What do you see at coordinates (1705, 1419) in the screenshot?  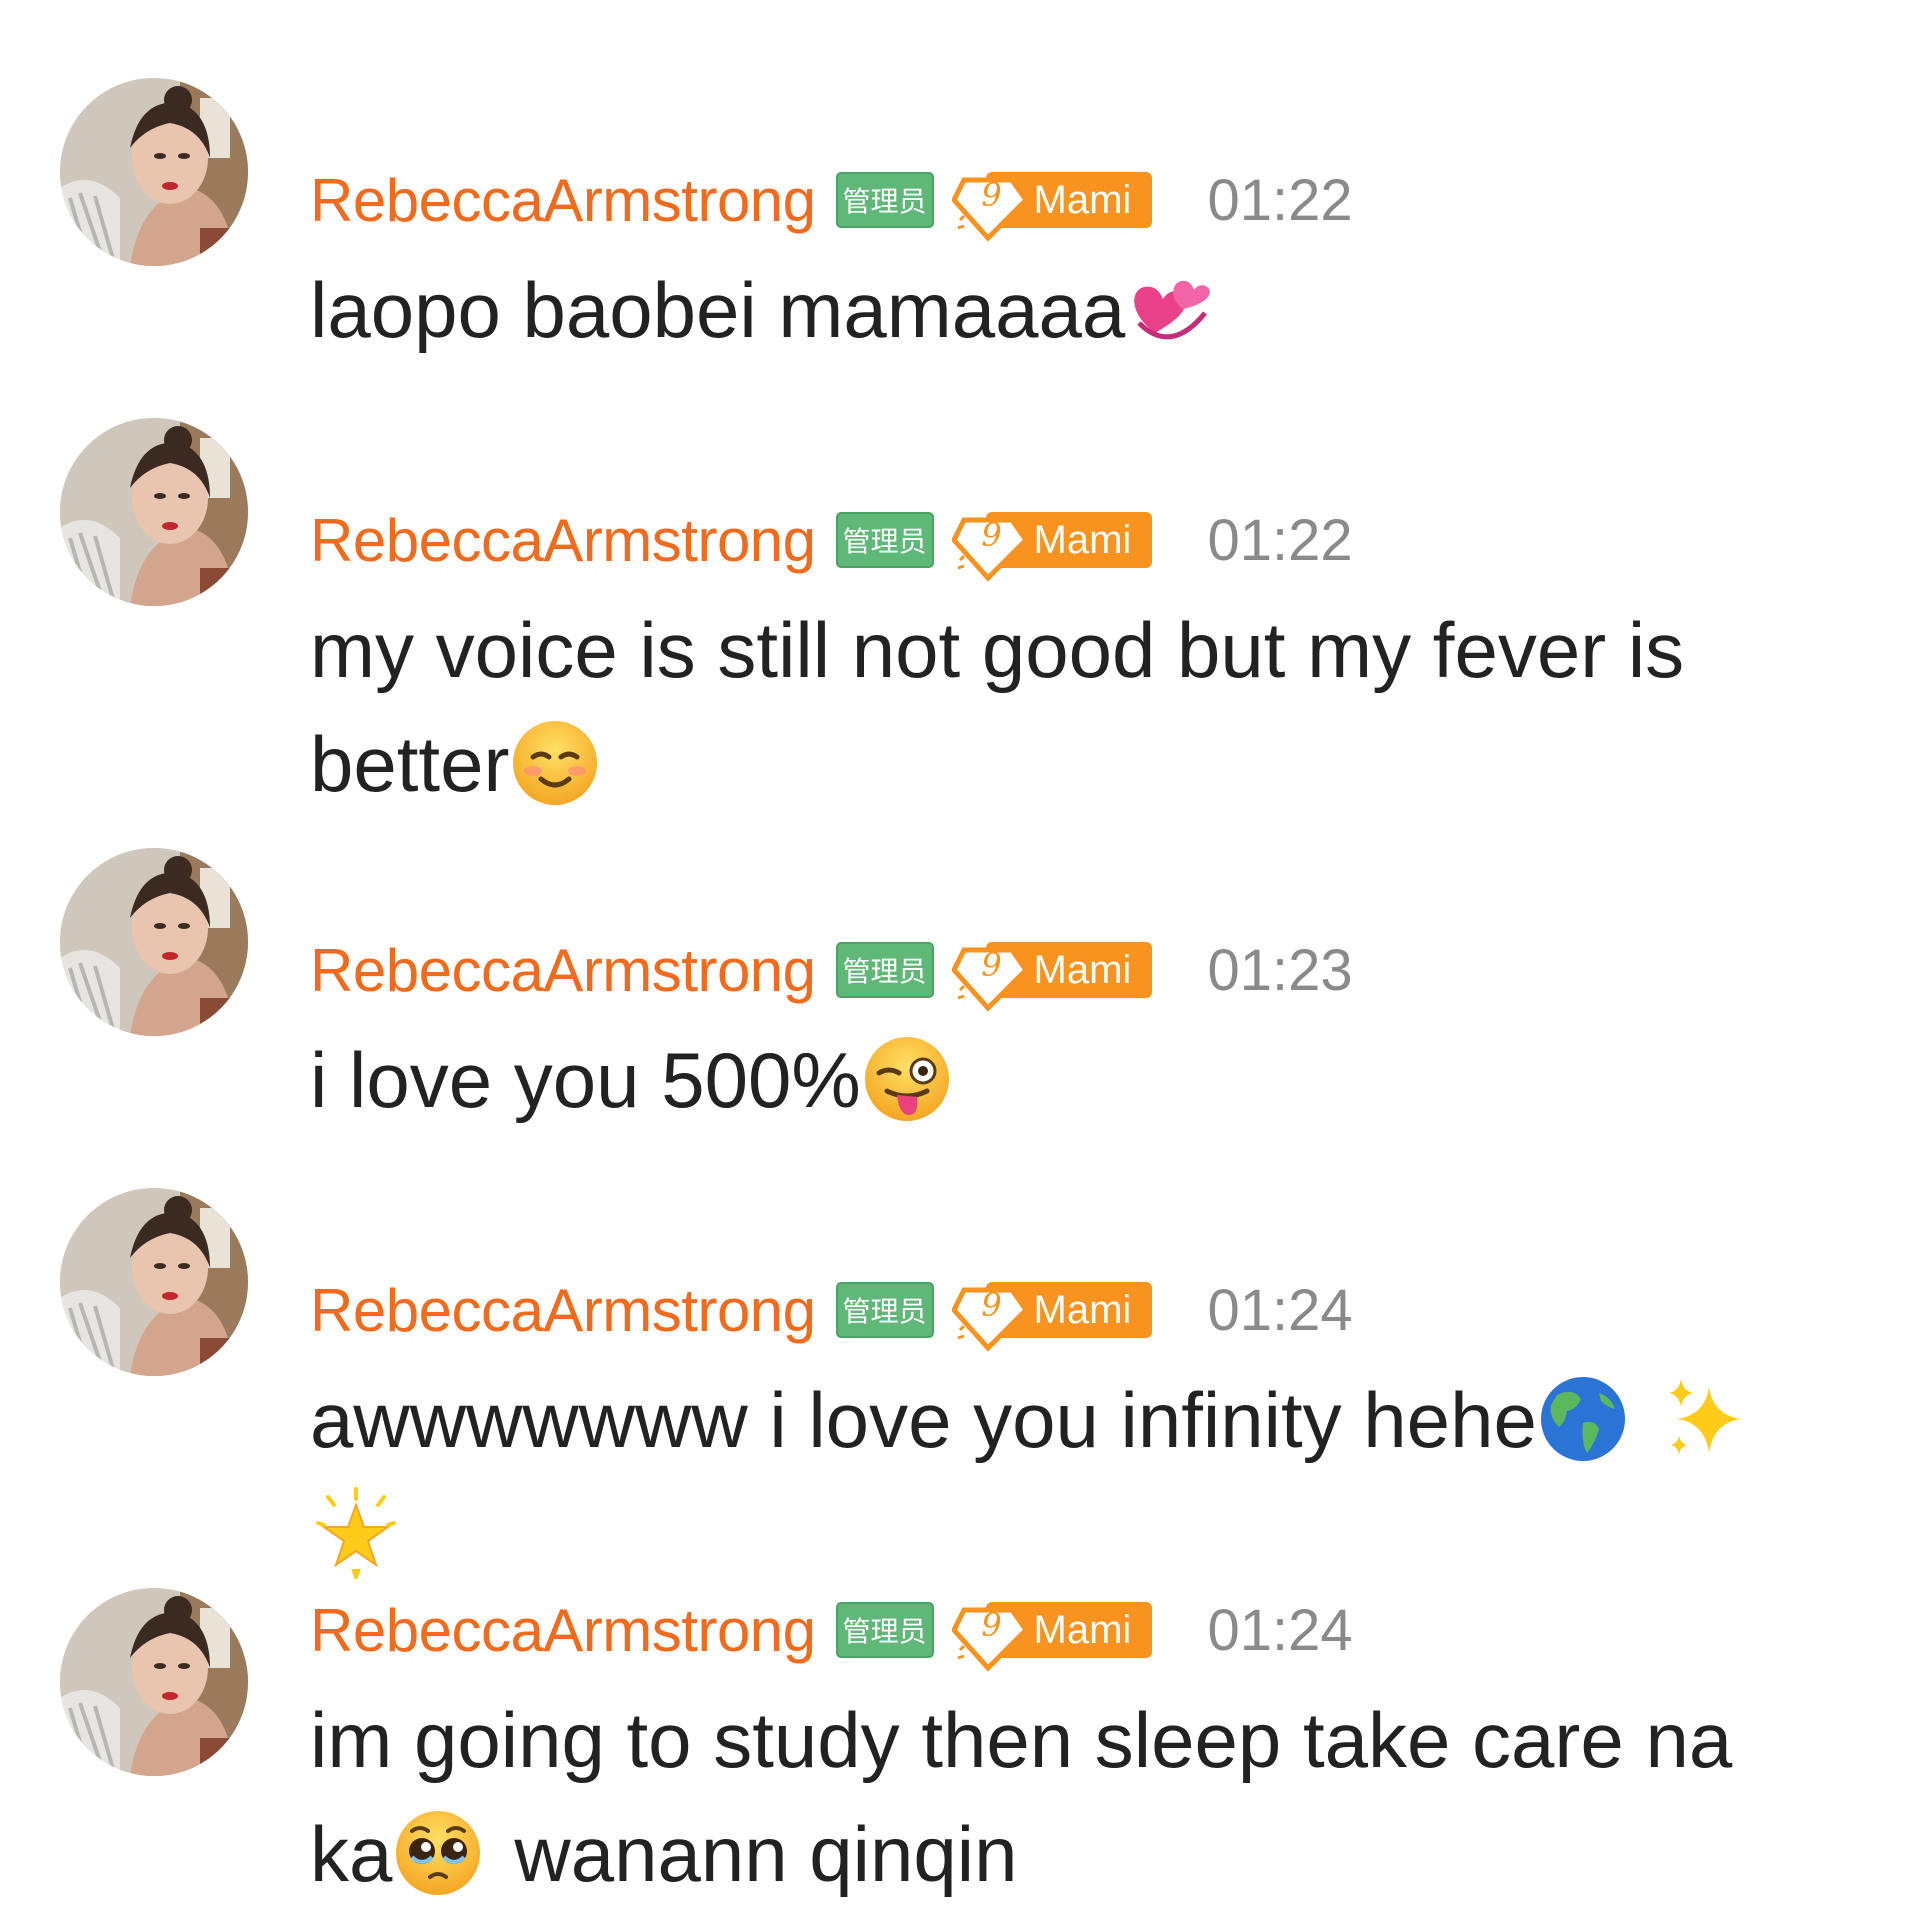 I see `sparkles-icon` at bounding box center [1705, 1419].